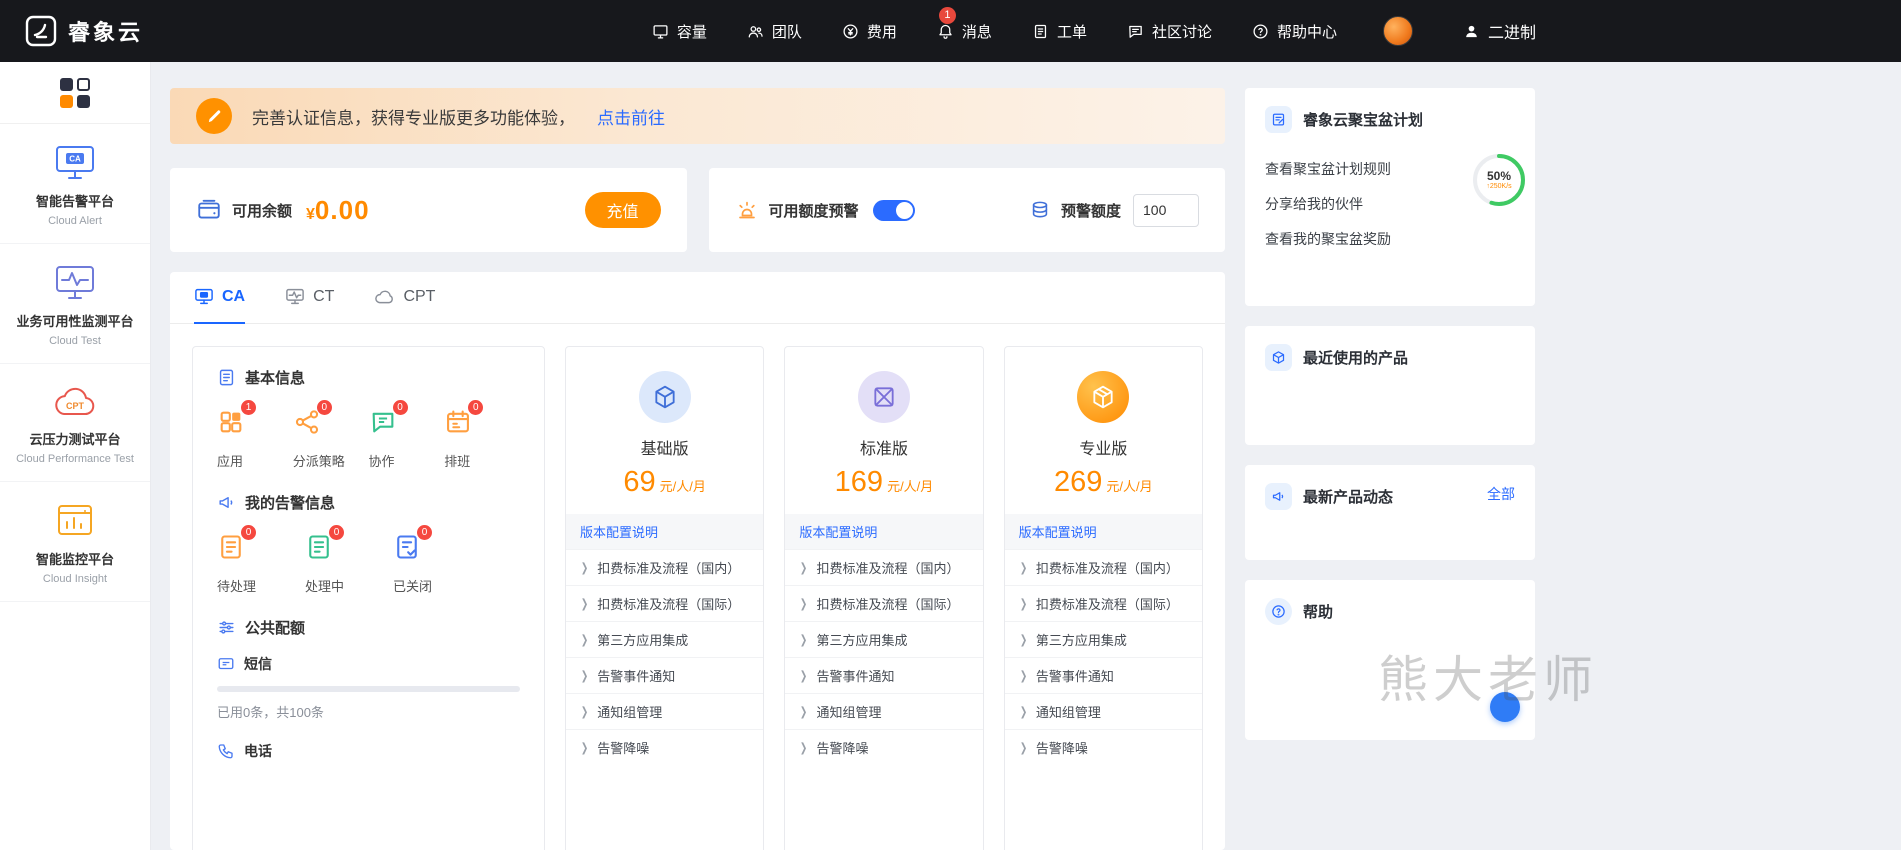 The image size is (1901, 850). I want to click on recharge-button: 充值, so click(622, 210).